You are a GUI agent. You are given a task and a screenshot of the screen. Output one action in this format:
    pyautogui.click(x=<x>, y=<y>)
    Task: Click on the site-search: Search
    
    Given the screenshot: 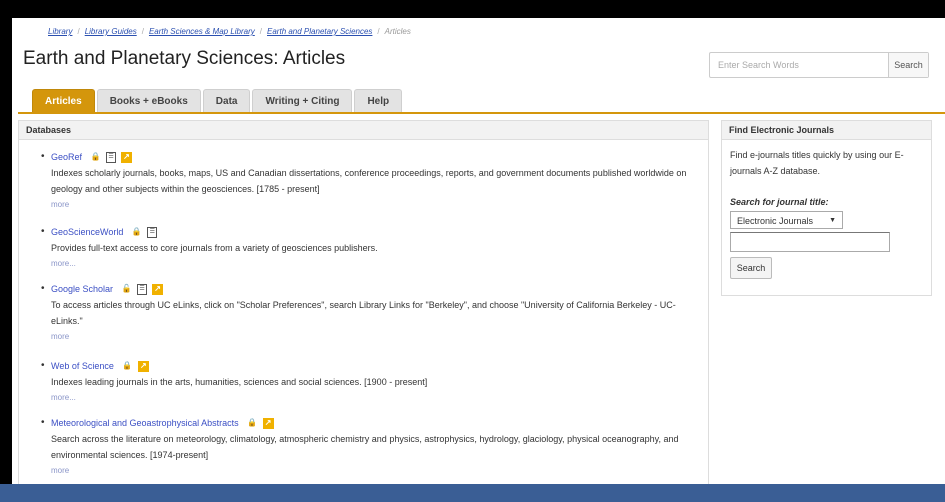 What is the action you would take?
    pyautogui.click(x=819, y=65)
    